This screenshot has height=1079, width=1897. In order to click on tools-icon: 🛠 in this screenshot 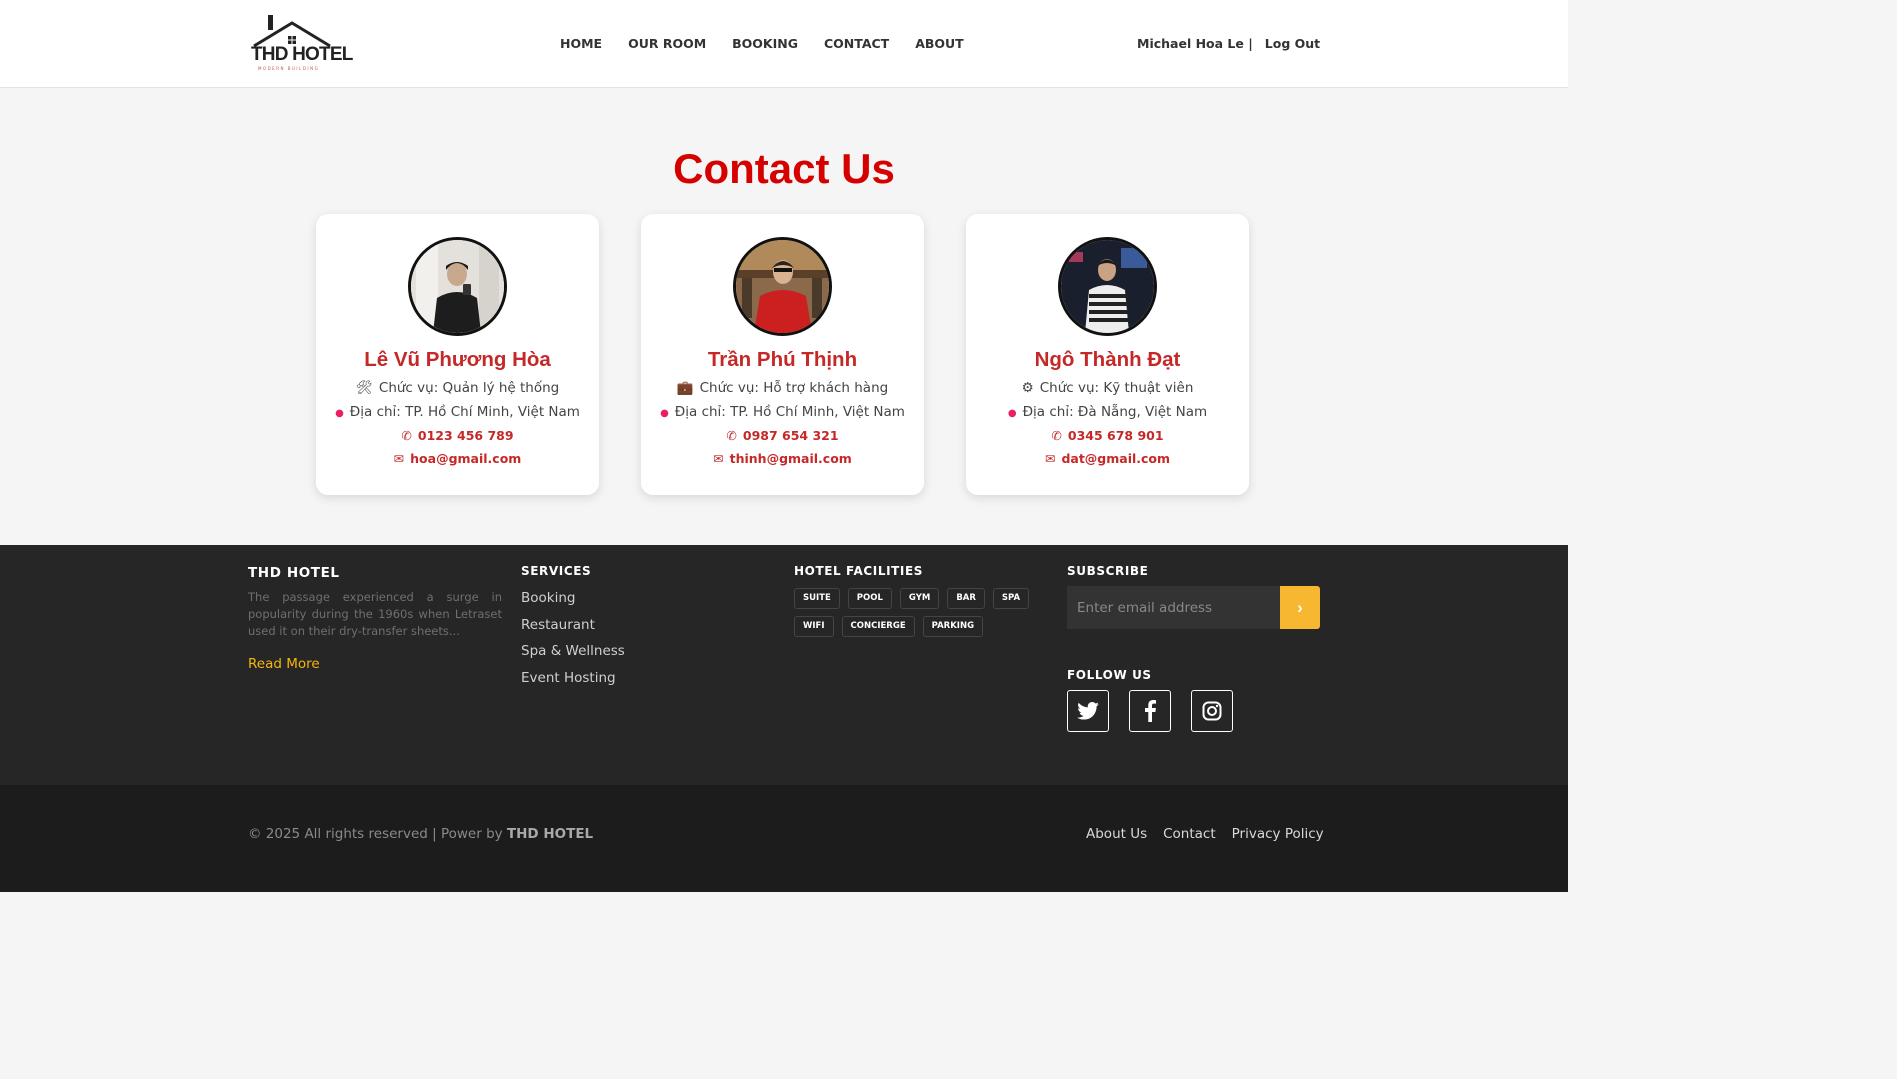, I will do `click(364, 388)`.